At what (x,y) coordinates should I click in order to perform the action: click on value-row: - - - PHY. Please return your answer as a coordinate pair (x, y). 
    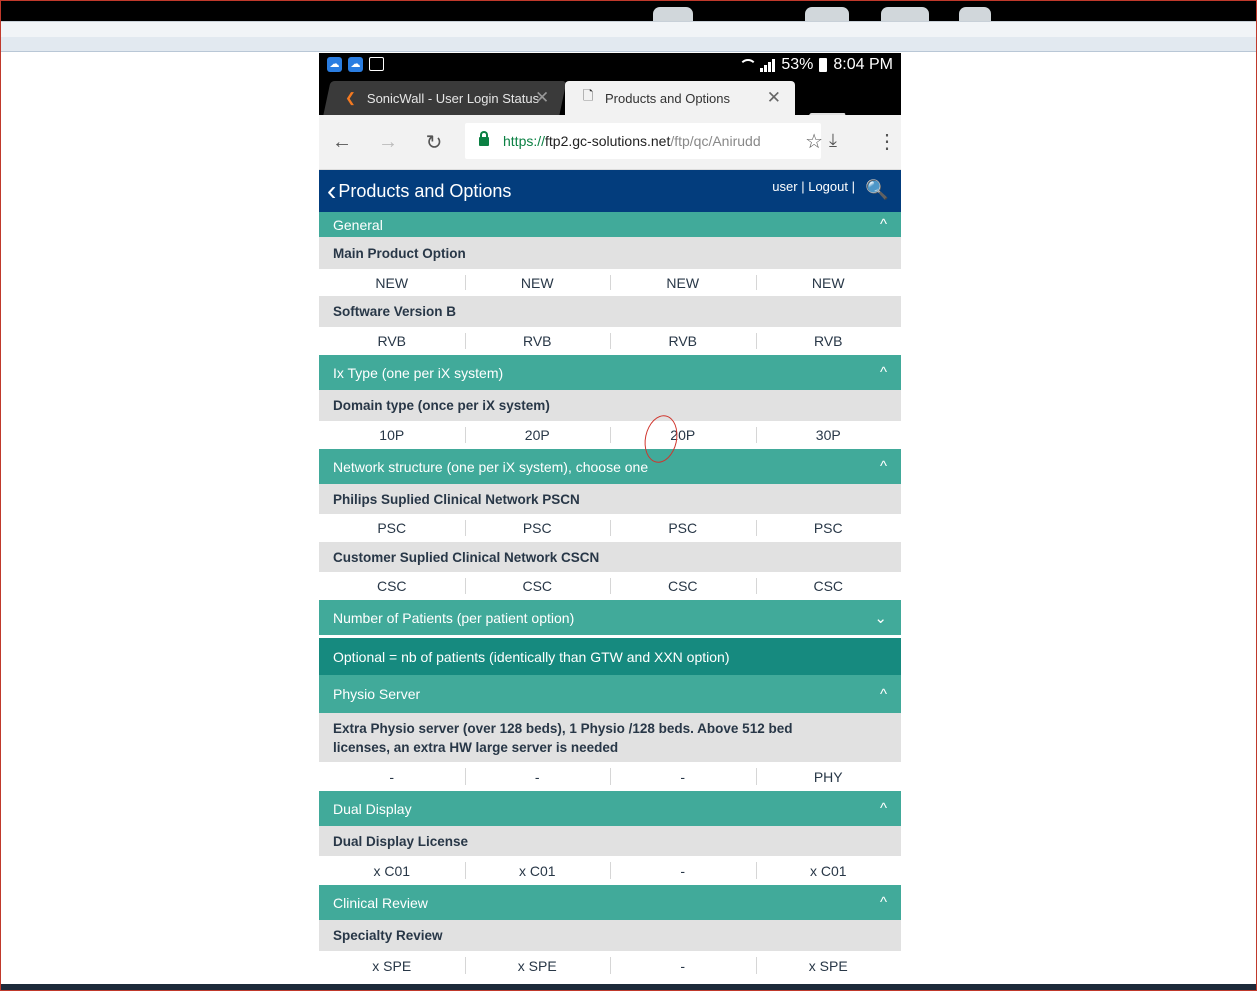
    Looking at the image, I should click on (610, 776).